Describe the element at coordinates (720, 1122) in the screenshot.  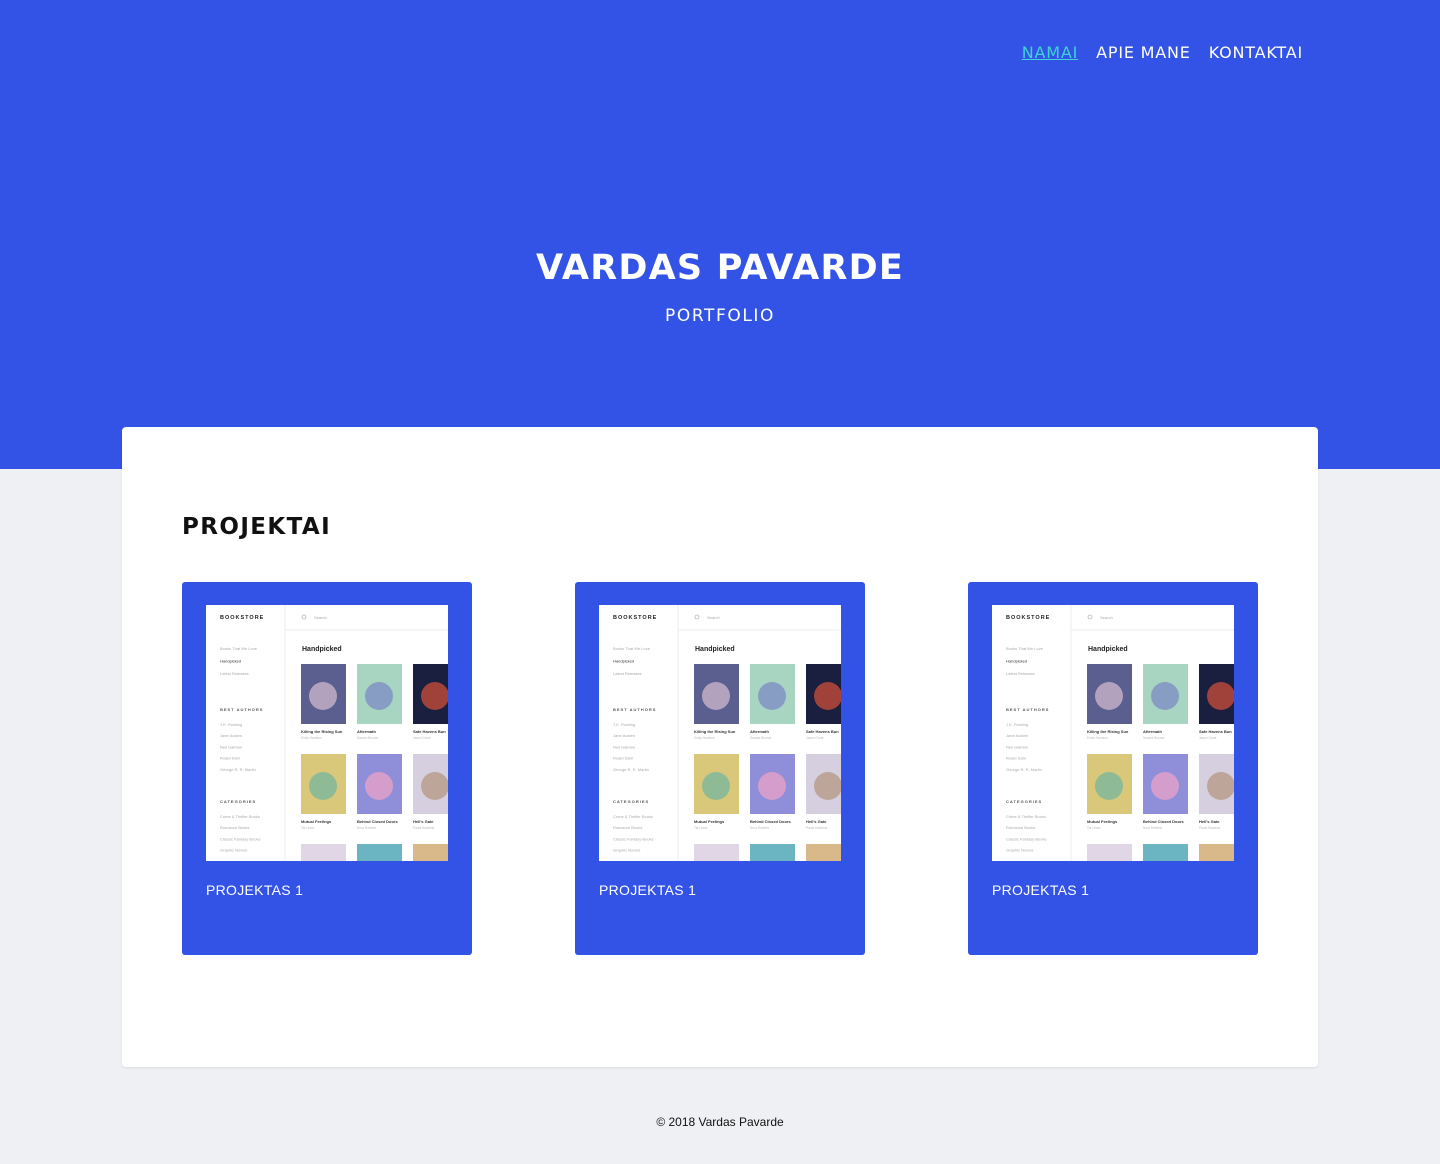
I see `footer-copyright: © 2018 Vardas Pavarde` at that location.